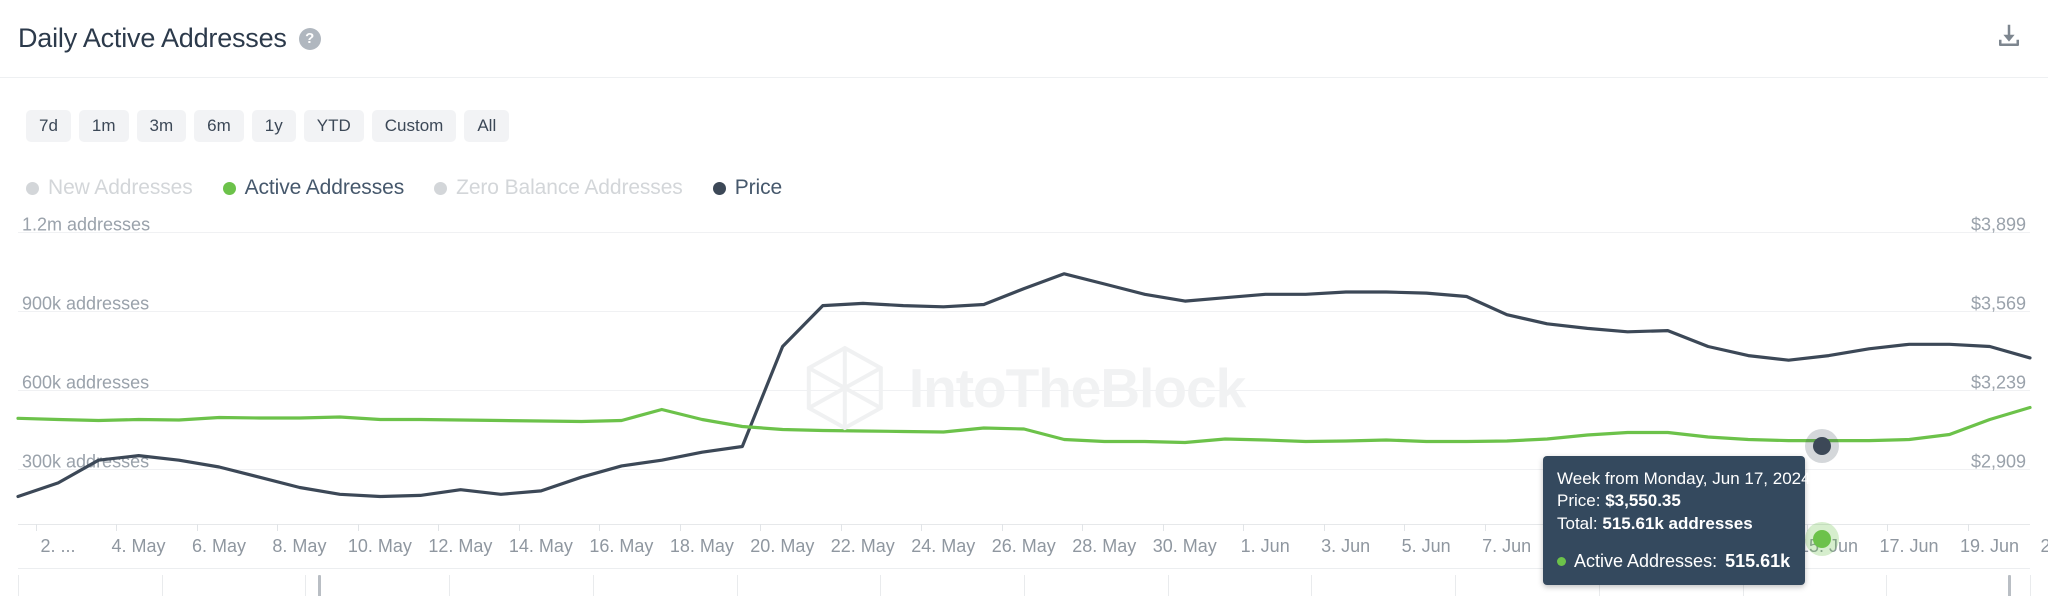 The width and height of the screenshot is (2048, 596). I want to click on tooltip-price-label: Price:, so click(1579, 501).